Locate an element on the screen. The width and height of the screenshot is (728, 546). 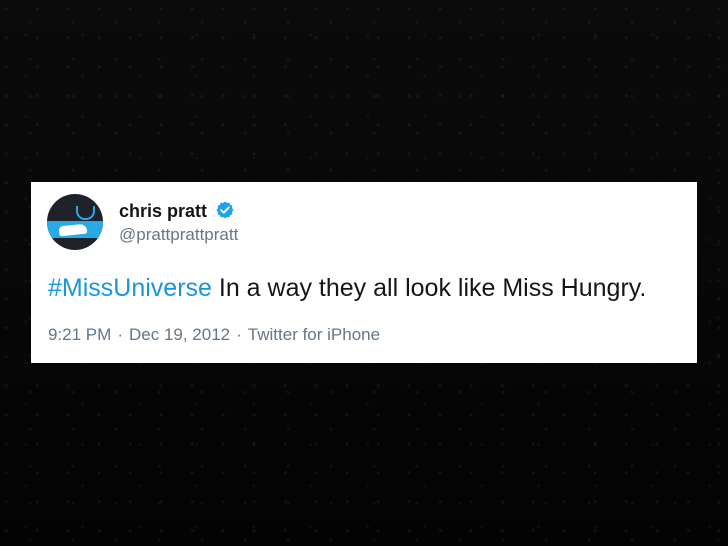
user-handle: @prattprattpratt is located at coordinates (178, 235).